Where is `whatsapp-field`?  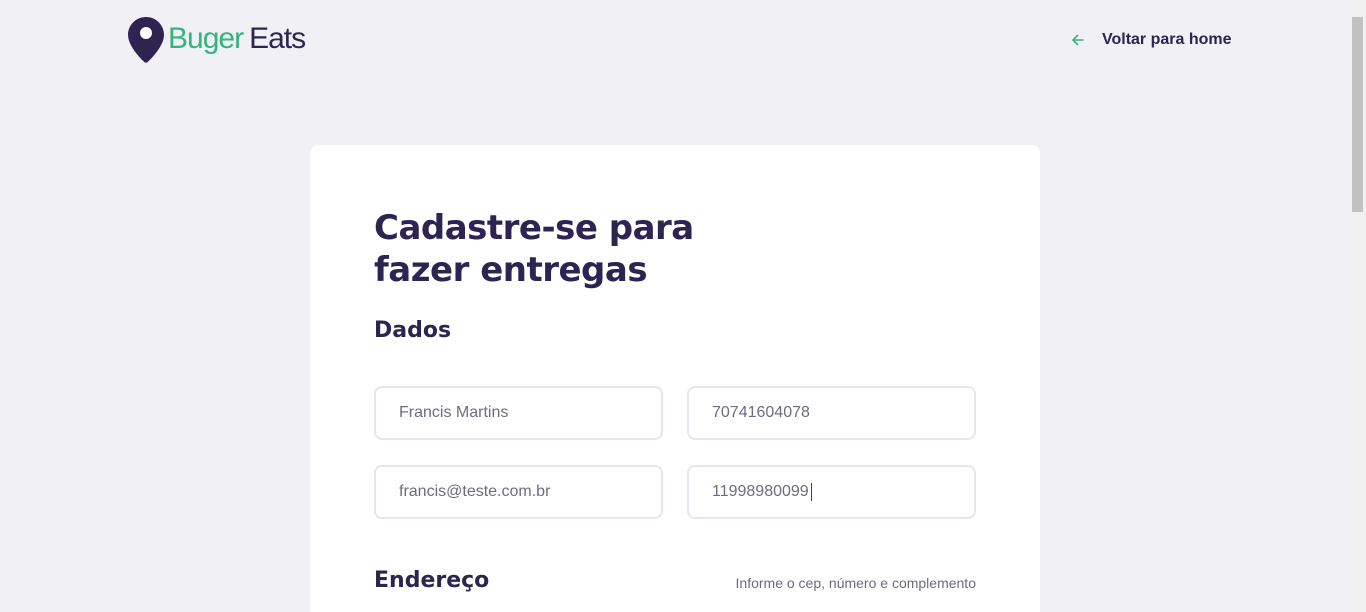 whatsapp-field is located at coordinates (831, 492).